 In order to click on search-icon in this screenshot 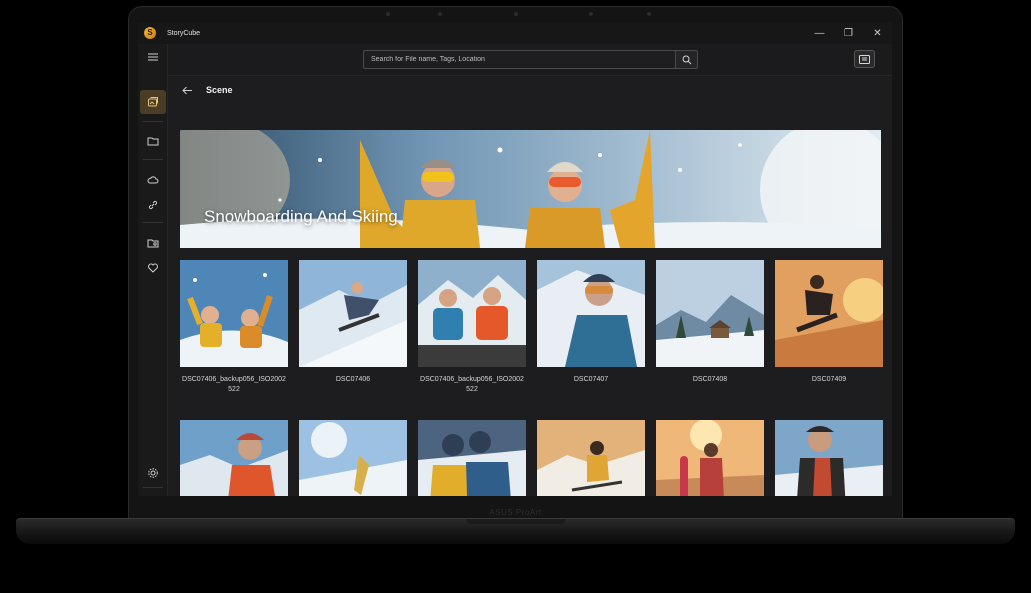, I will do `click(686, 59)`.